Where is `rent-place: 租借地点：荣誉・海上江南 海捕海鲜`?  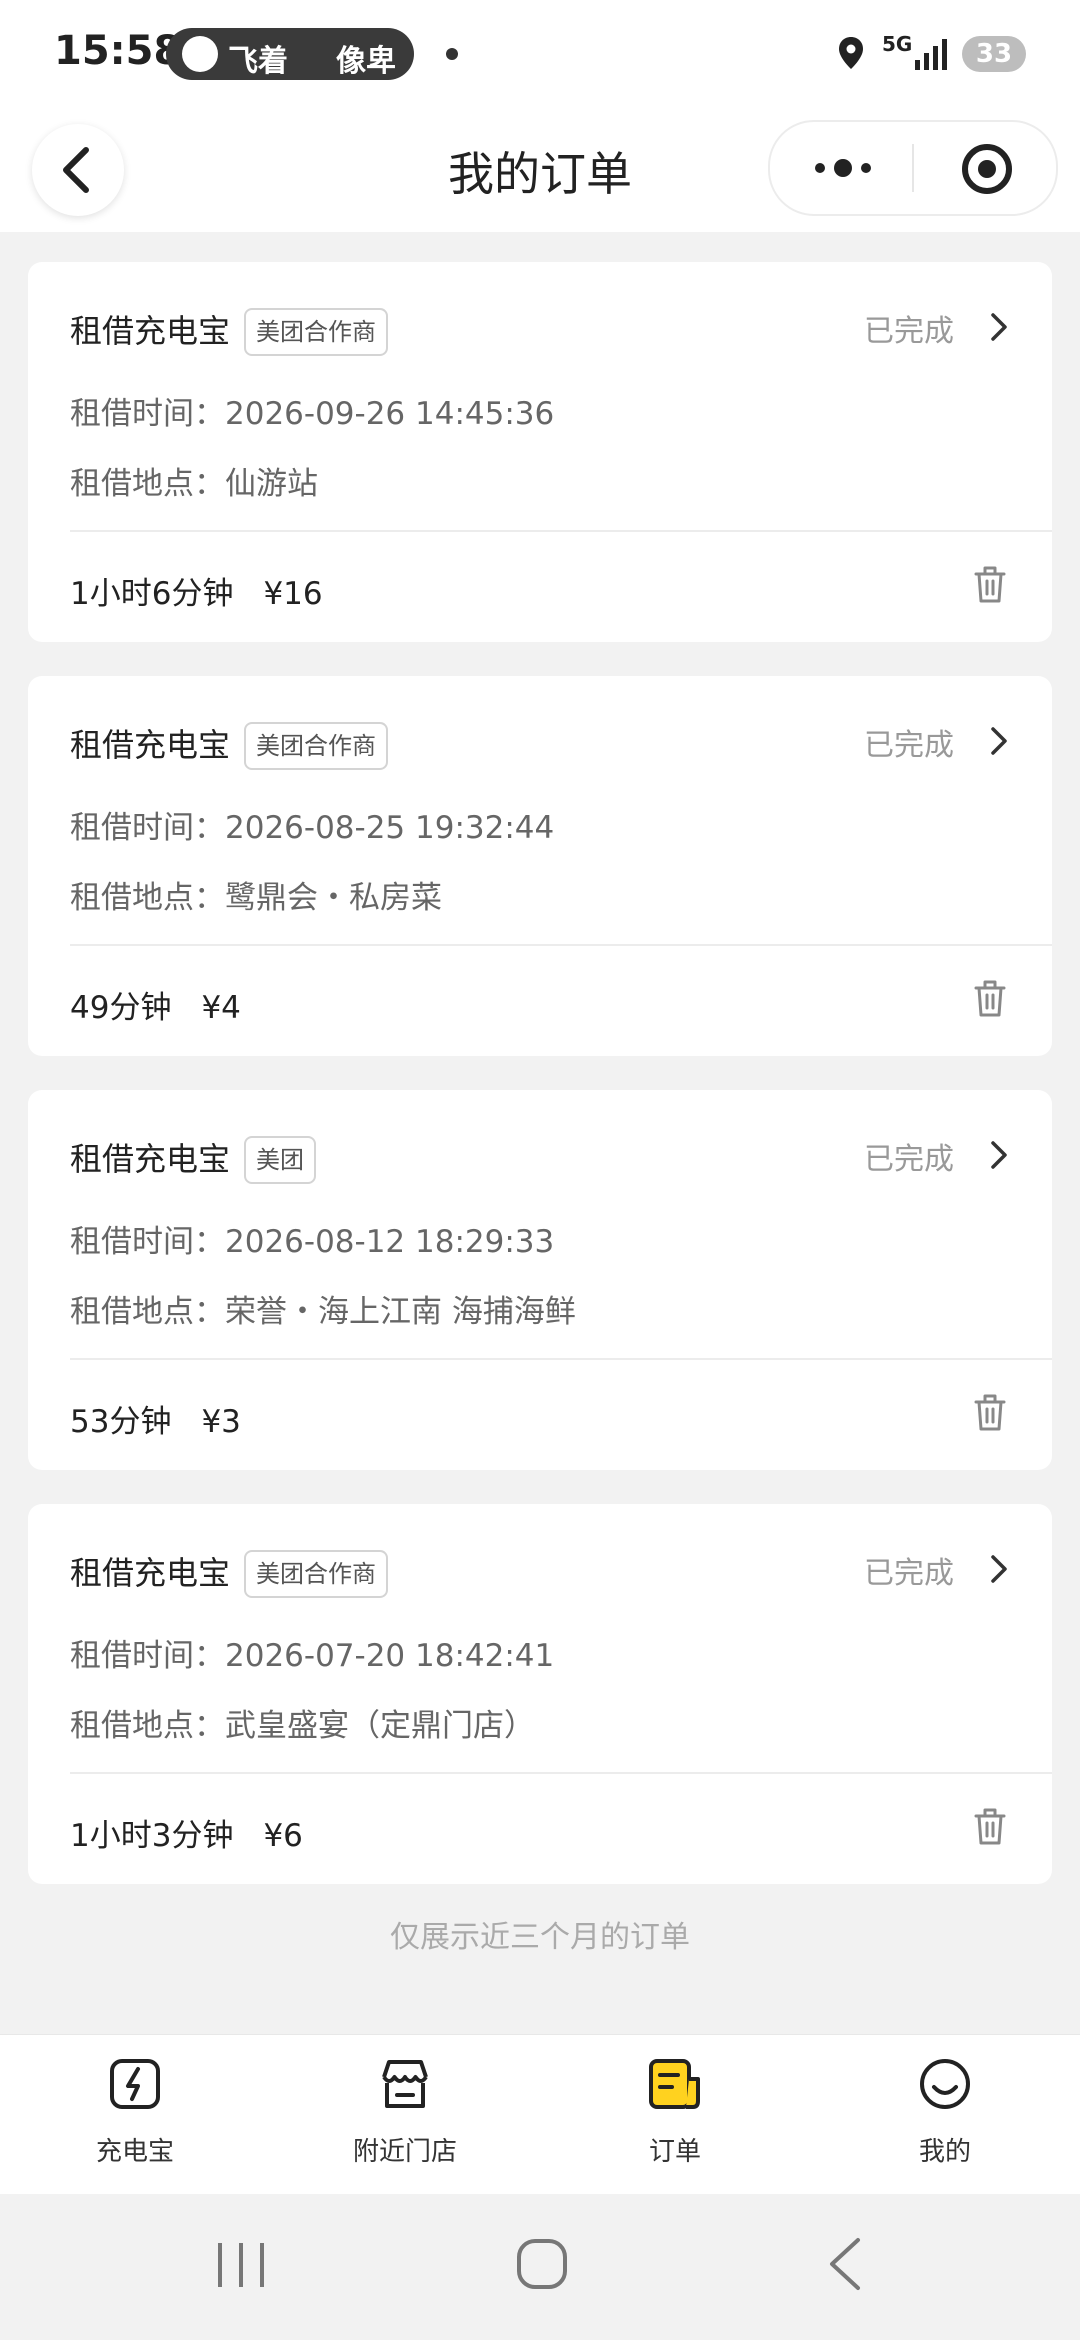
rent-place: 租借地点：荣誉・海上江南 海捕海鲜 is located at coordinates (323, 1312).